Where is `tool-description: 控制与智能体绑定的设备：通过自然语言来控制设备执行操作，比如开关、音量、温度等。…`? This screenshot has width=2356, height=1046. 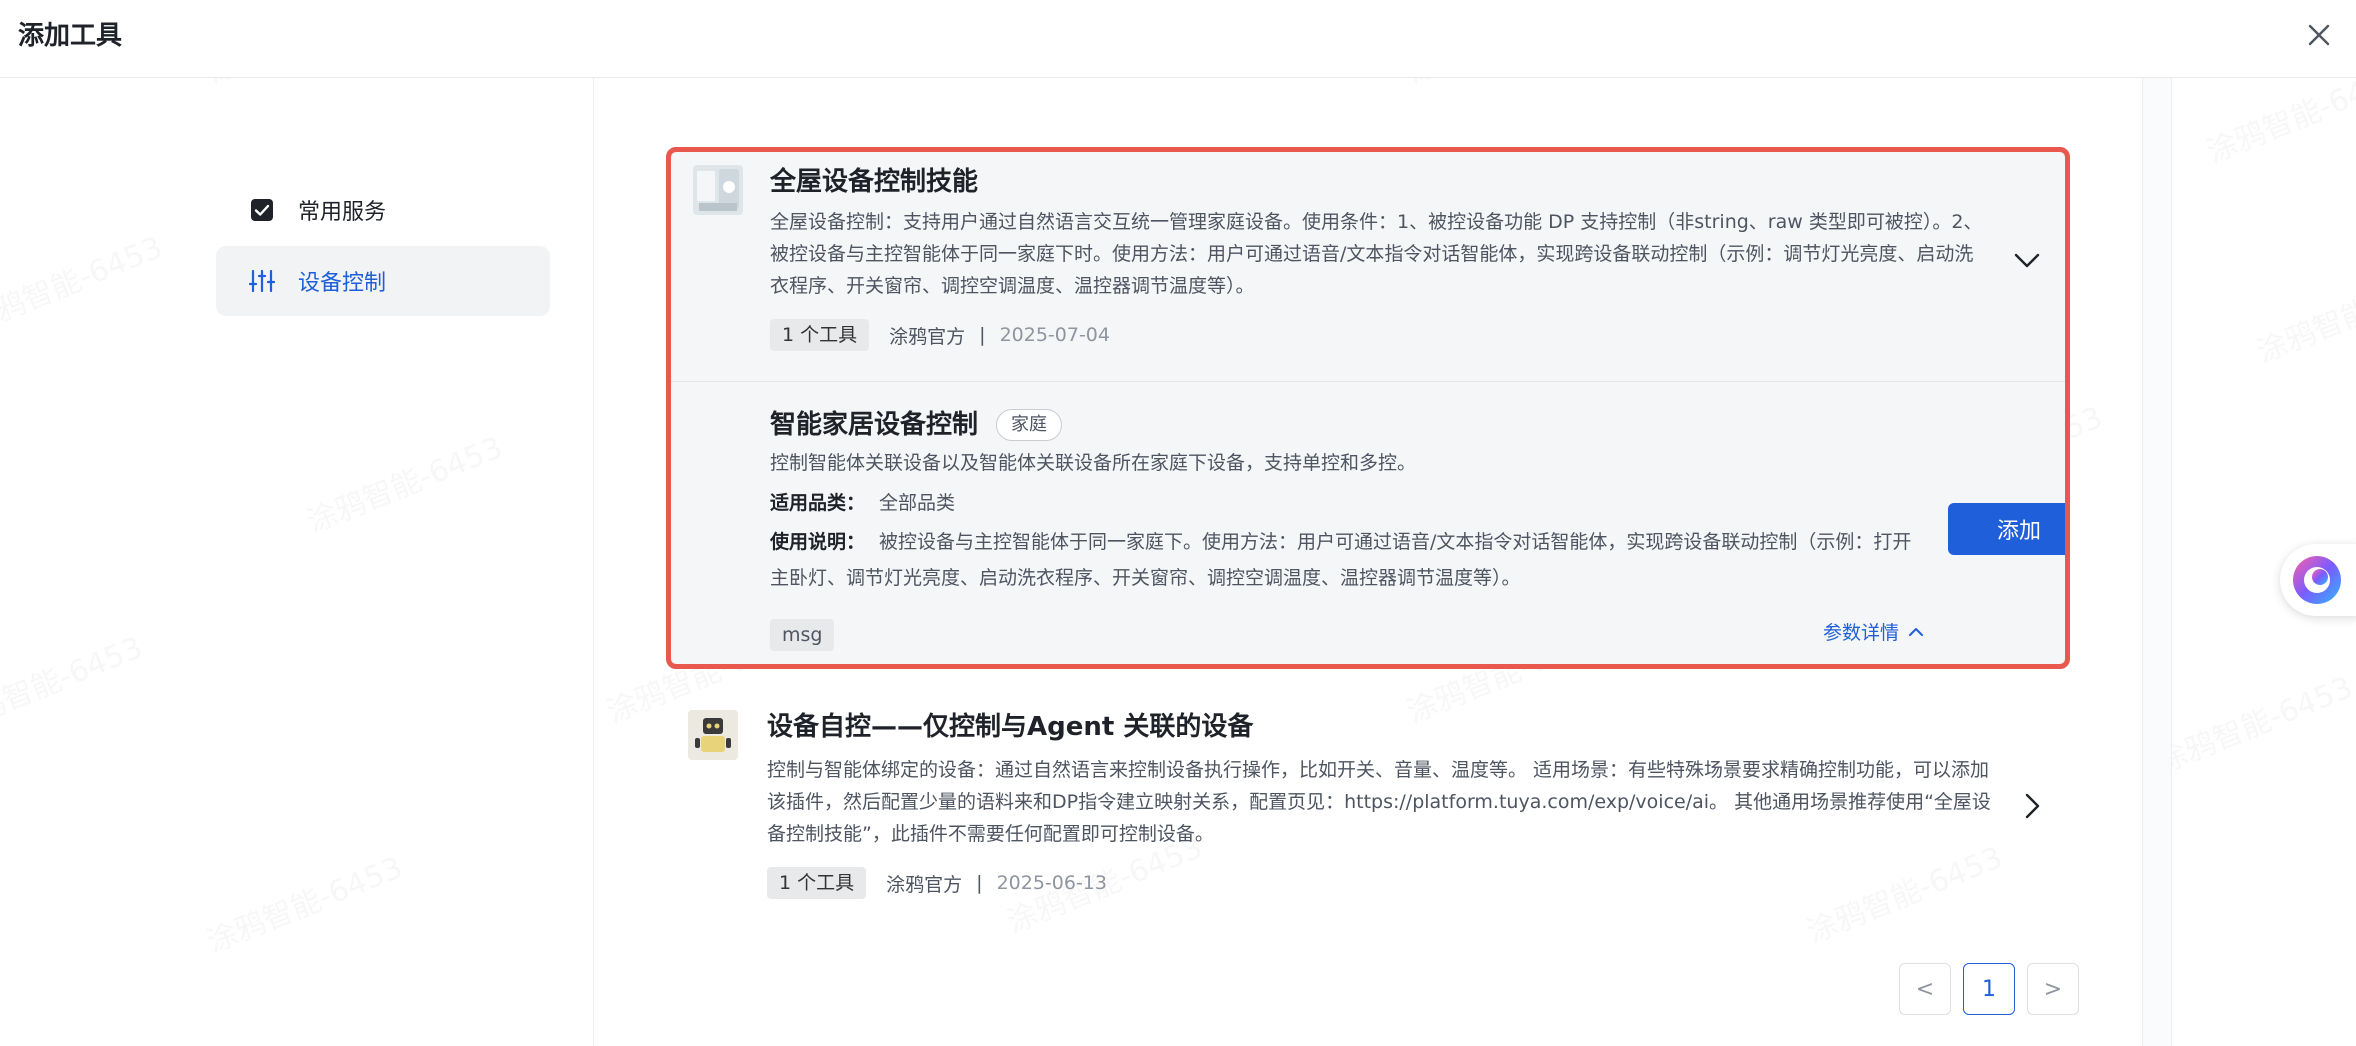 tool-description: 控制与智能体绑定的设备：通过自然语言来控制设备执行操作，比如开关、音量、温度等。… is located at coordinates (1379, 802).